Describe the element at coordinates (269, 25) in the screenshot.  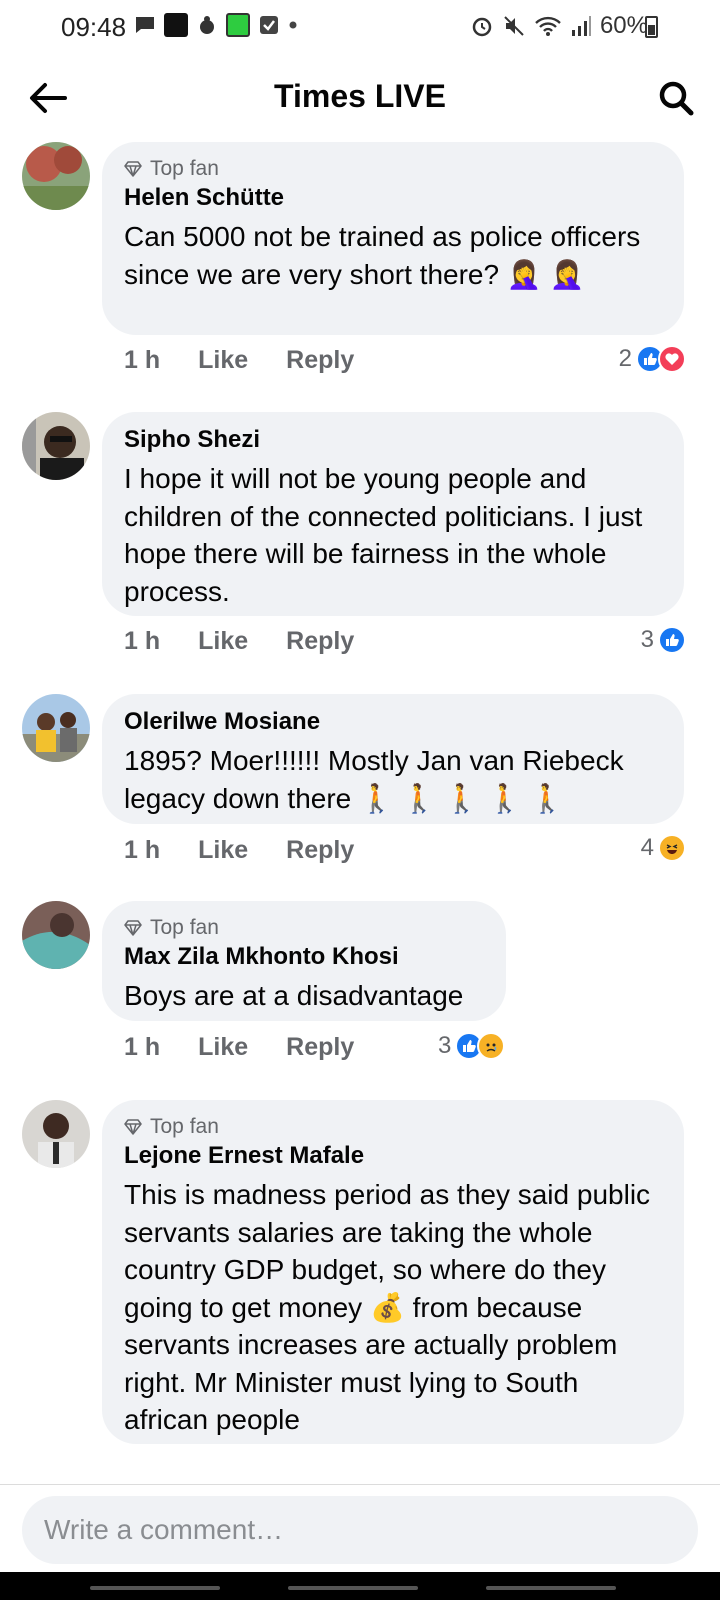
I see `check-icon` at that location.